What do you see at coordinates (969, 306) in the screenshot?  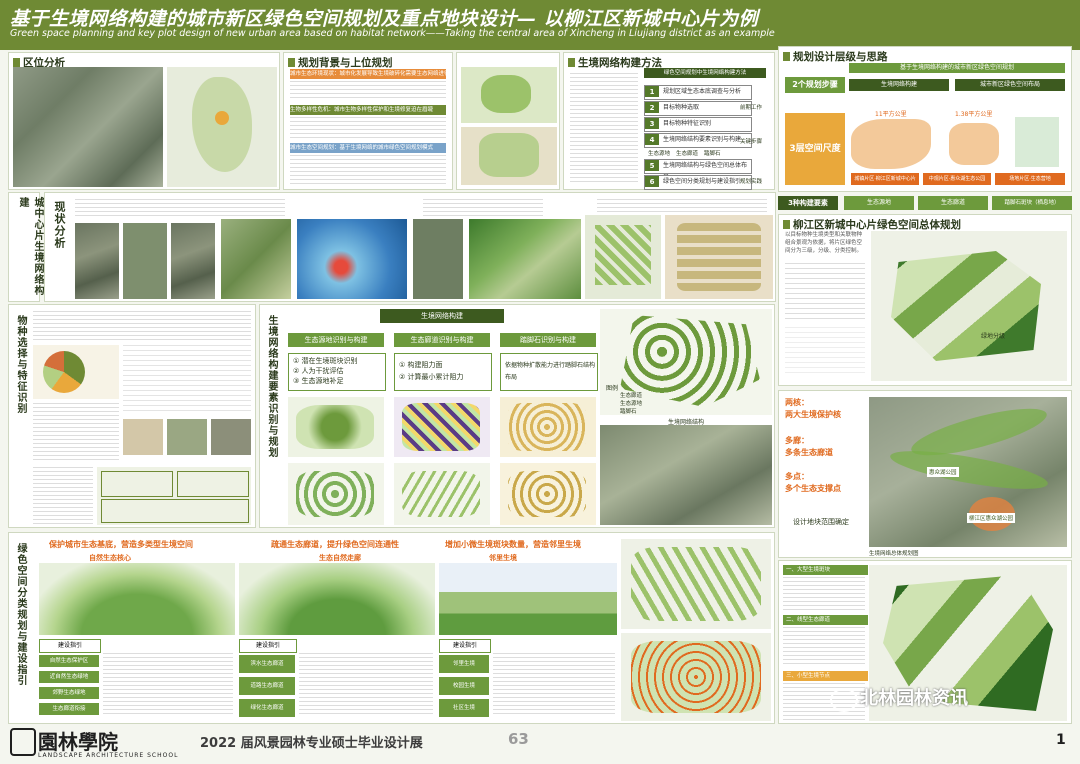 I see `overall-plan-map: 绿地分级` at bounding box center [969, 306].